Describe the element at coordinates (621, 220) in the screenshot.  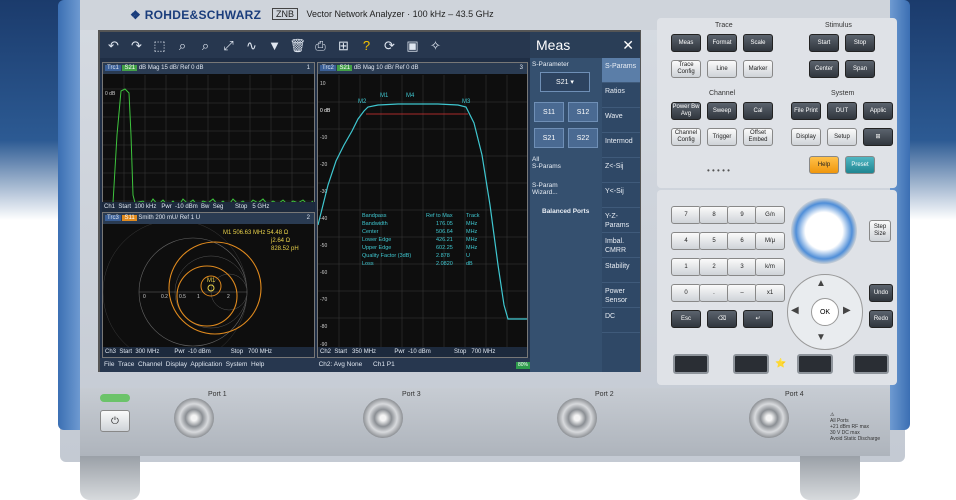
I see `tab-y-z-params: Y-Z-Params` at that location.